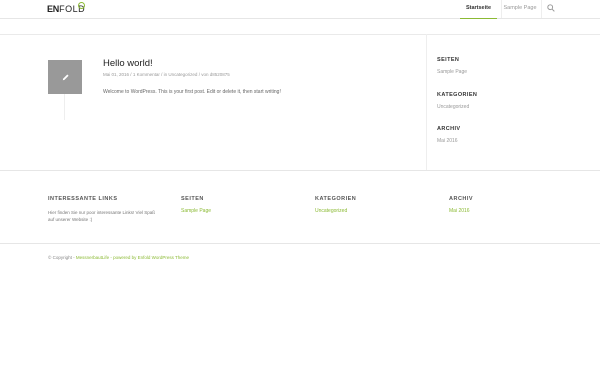  I want to click on author-prefix: von, so click(205, 74).